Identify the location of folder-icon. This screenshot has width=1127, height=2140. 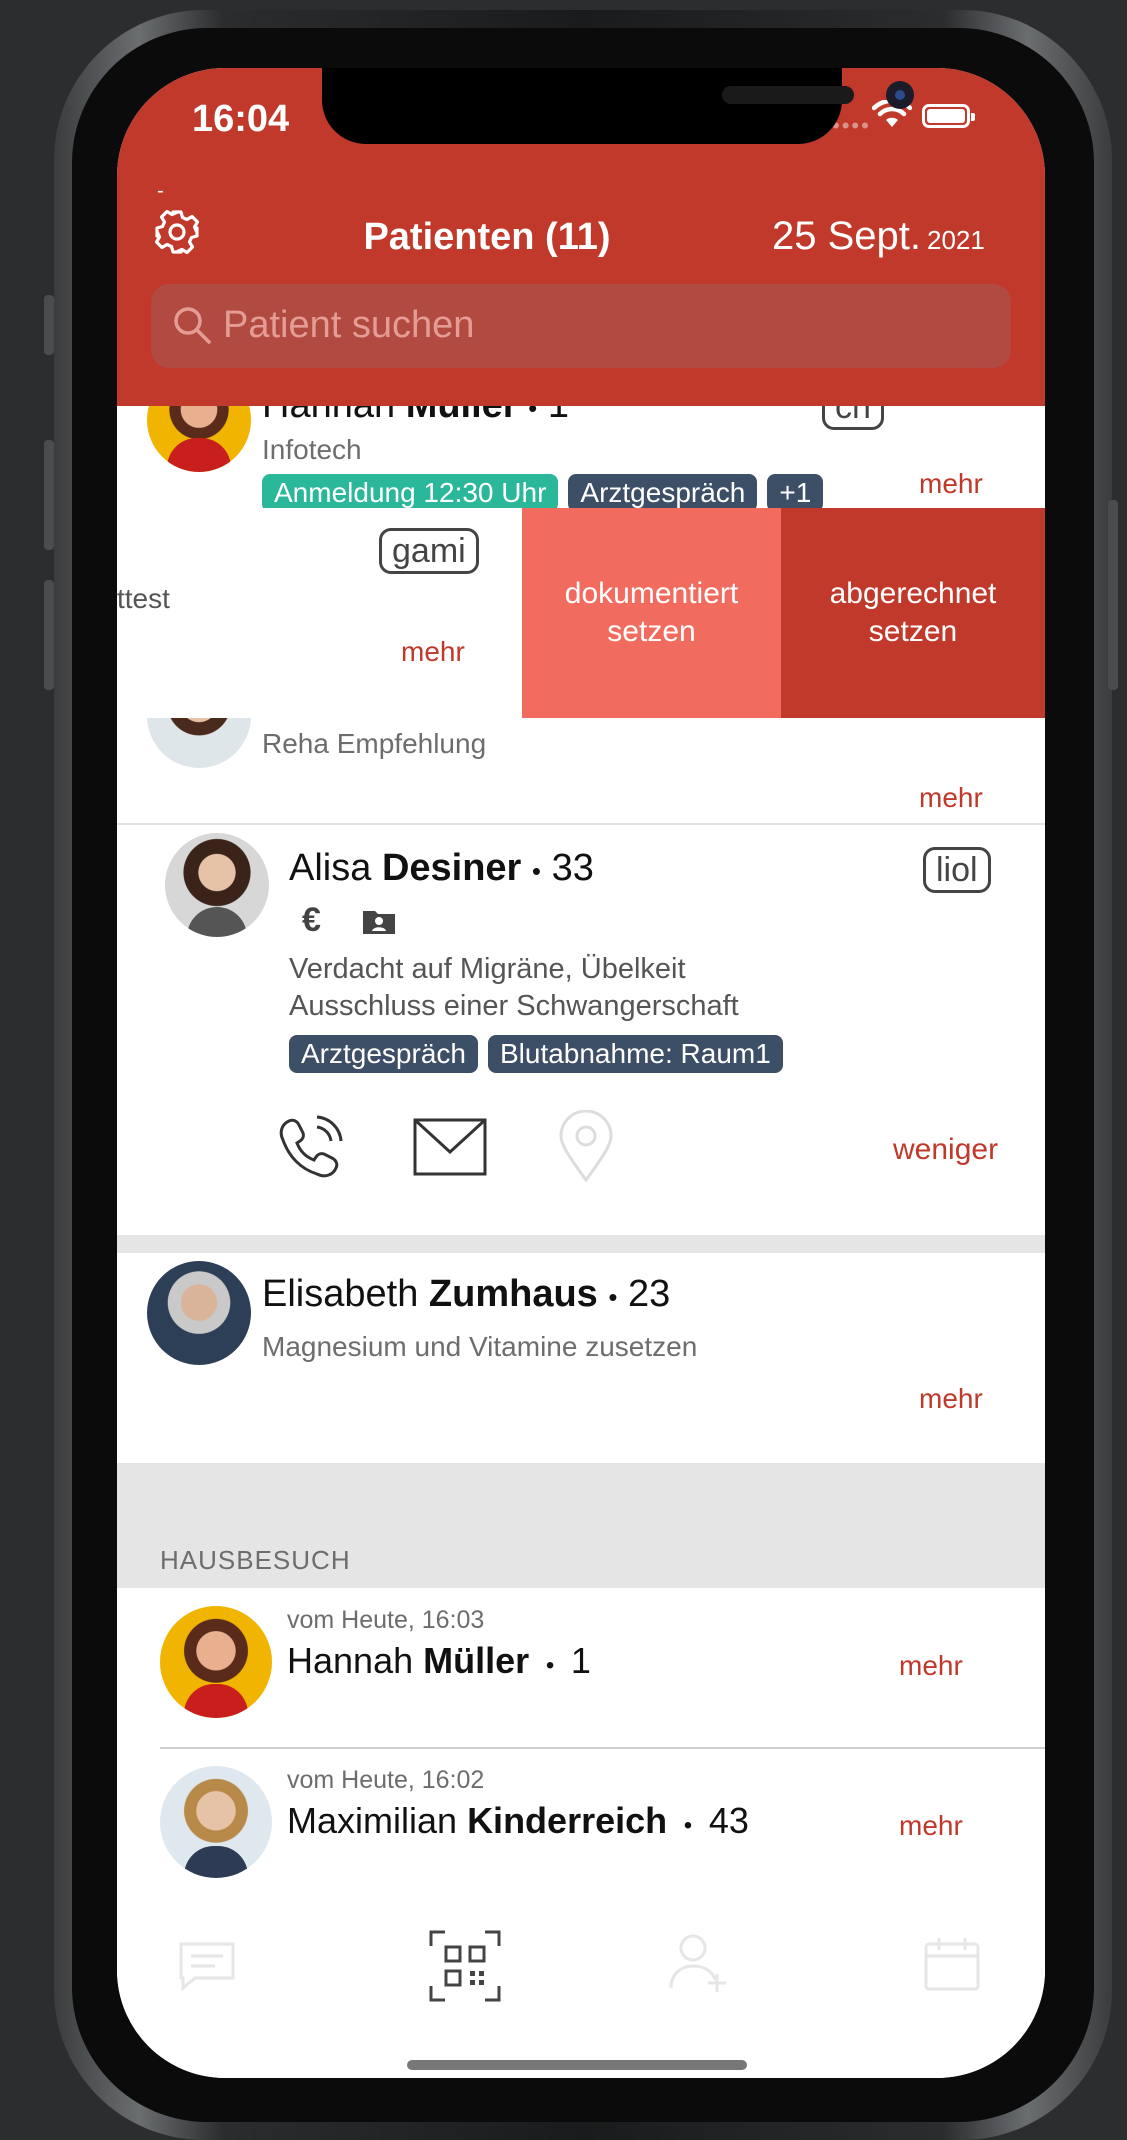
(379, 922).